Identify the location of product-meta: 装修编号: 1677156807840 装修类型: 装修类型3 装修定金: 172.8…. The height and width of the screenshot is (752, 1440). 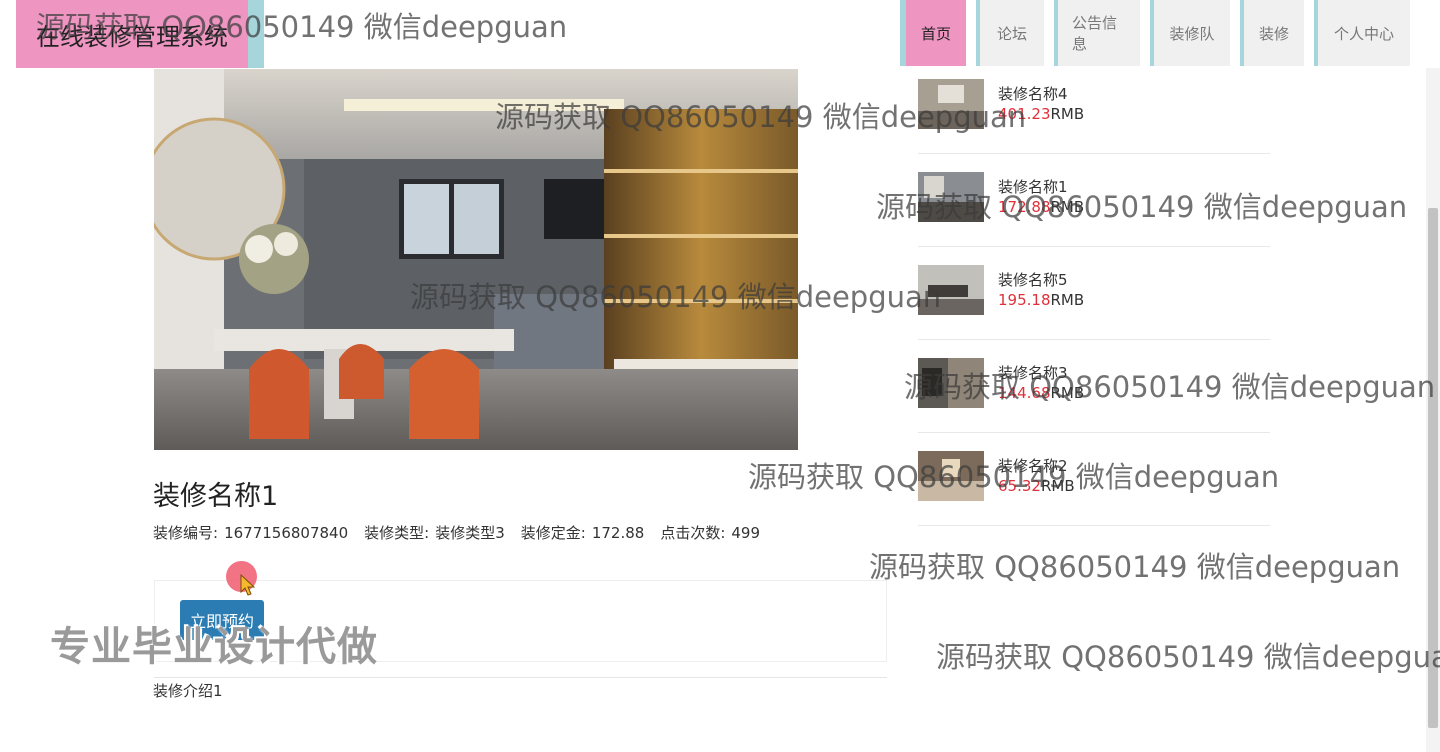
(464, 532).